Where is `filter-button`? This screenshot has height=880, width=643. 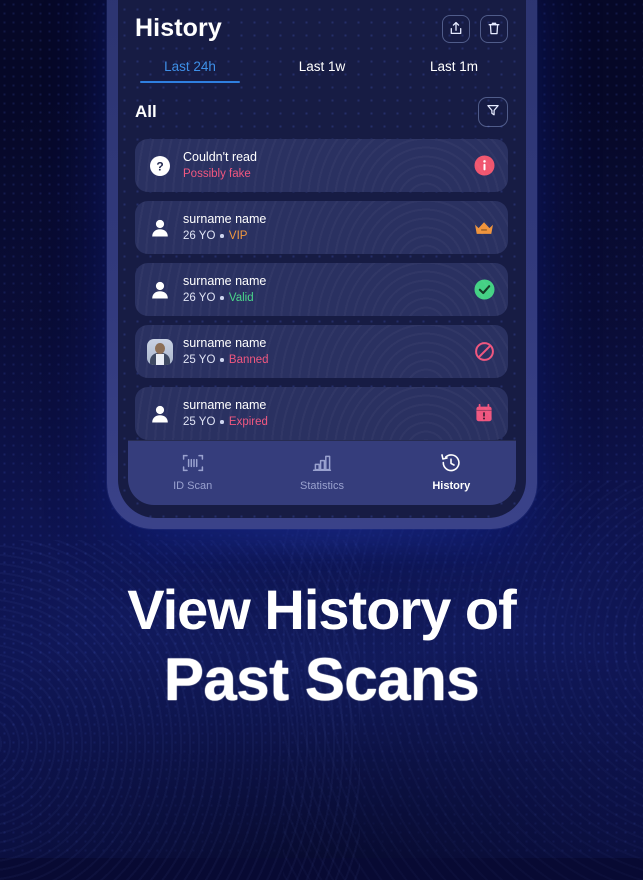 filter-button is located at coordinates (493, 112).